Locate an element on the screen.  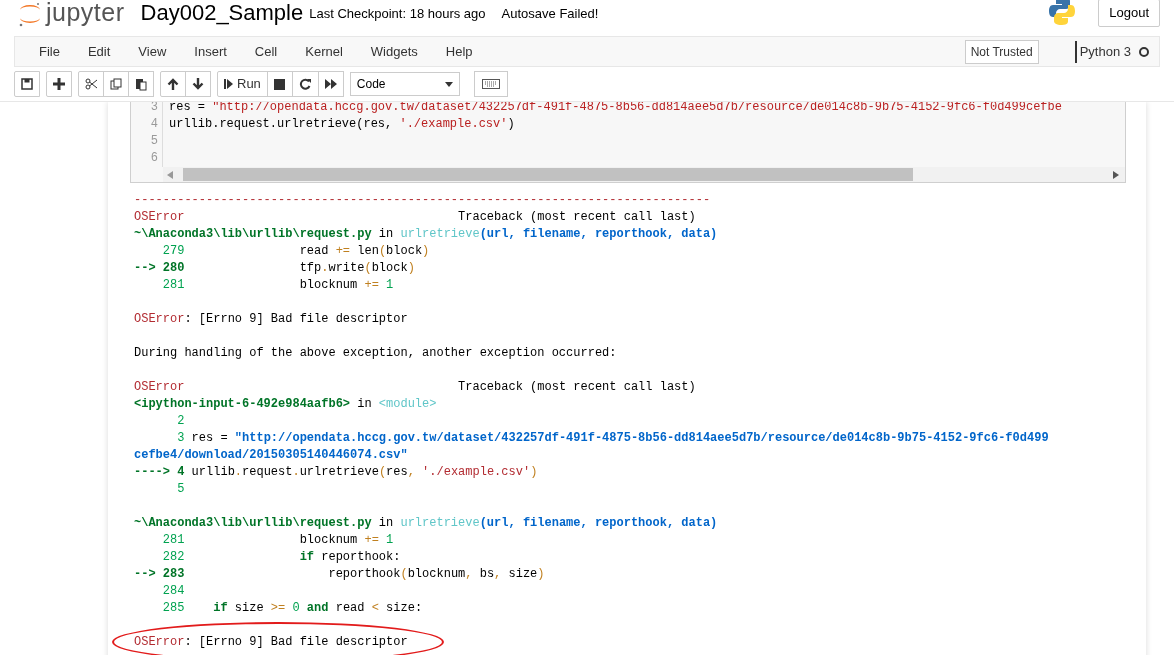
python-logo-icon is located at coordinates (1062, 13).